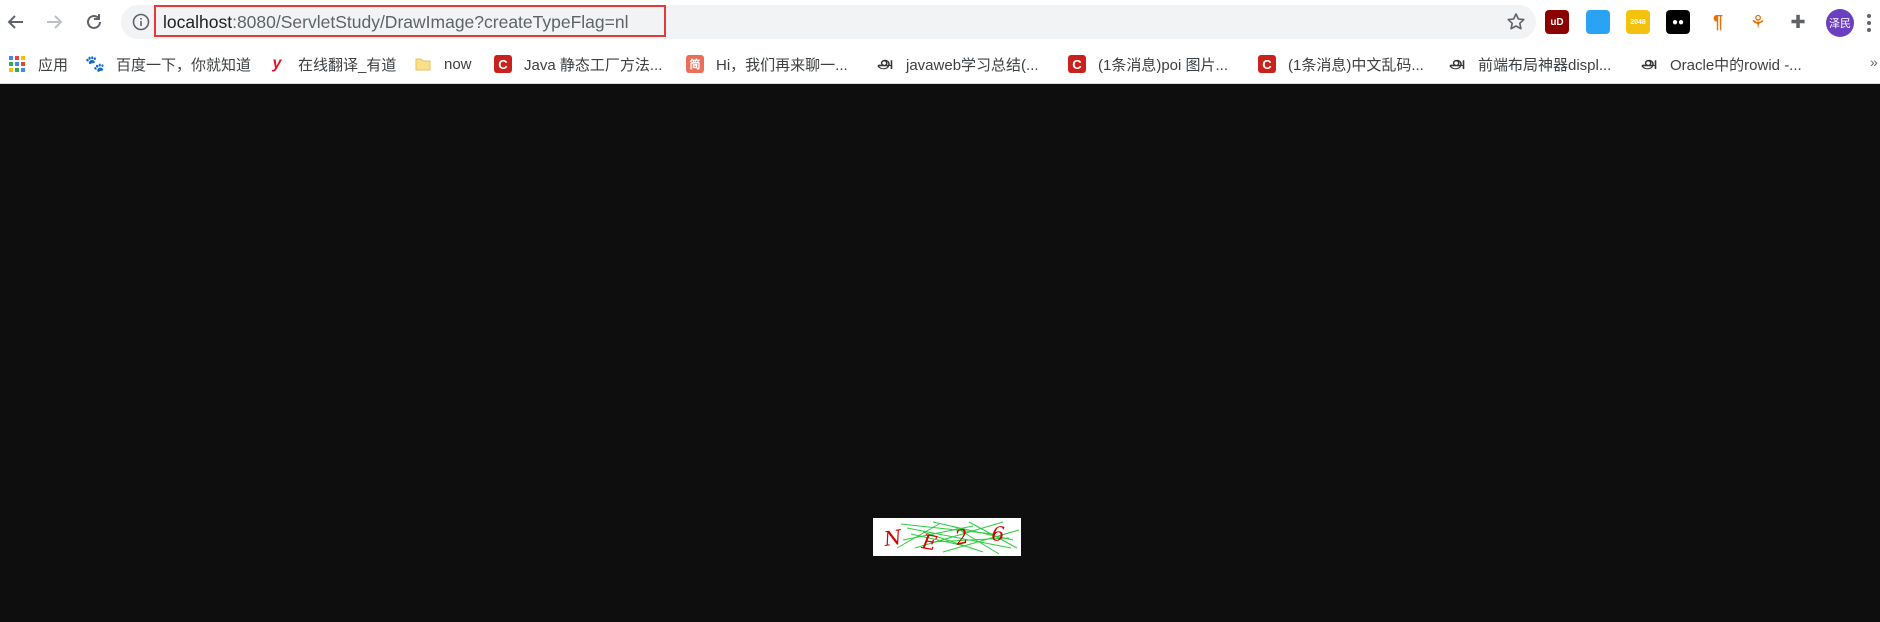 The width and height of the screenshot is (1880, 622). I want to click on bookmark-label: now, so click(458, 64).